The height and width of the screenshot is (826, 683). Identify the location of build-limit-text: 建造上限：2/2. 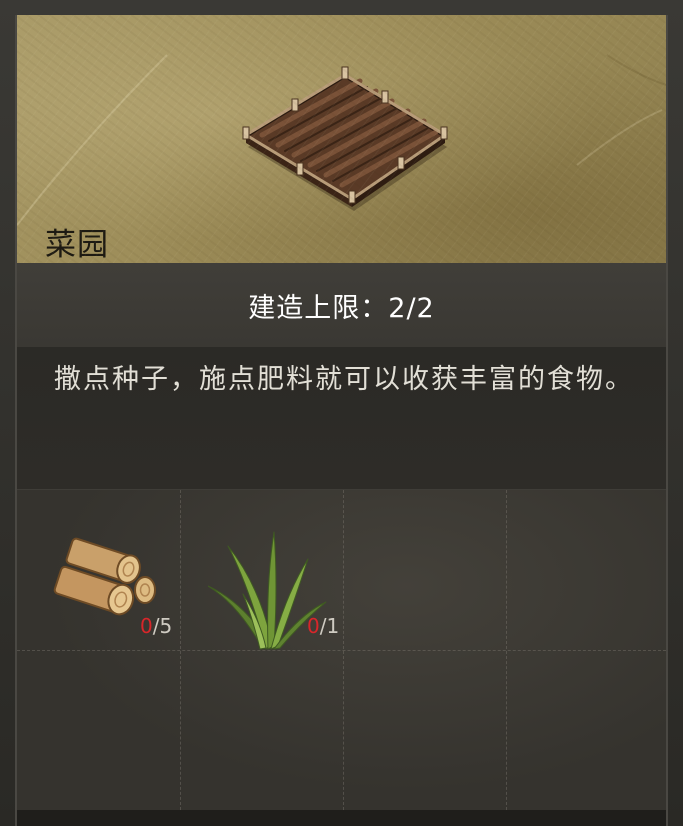
(341, 308).